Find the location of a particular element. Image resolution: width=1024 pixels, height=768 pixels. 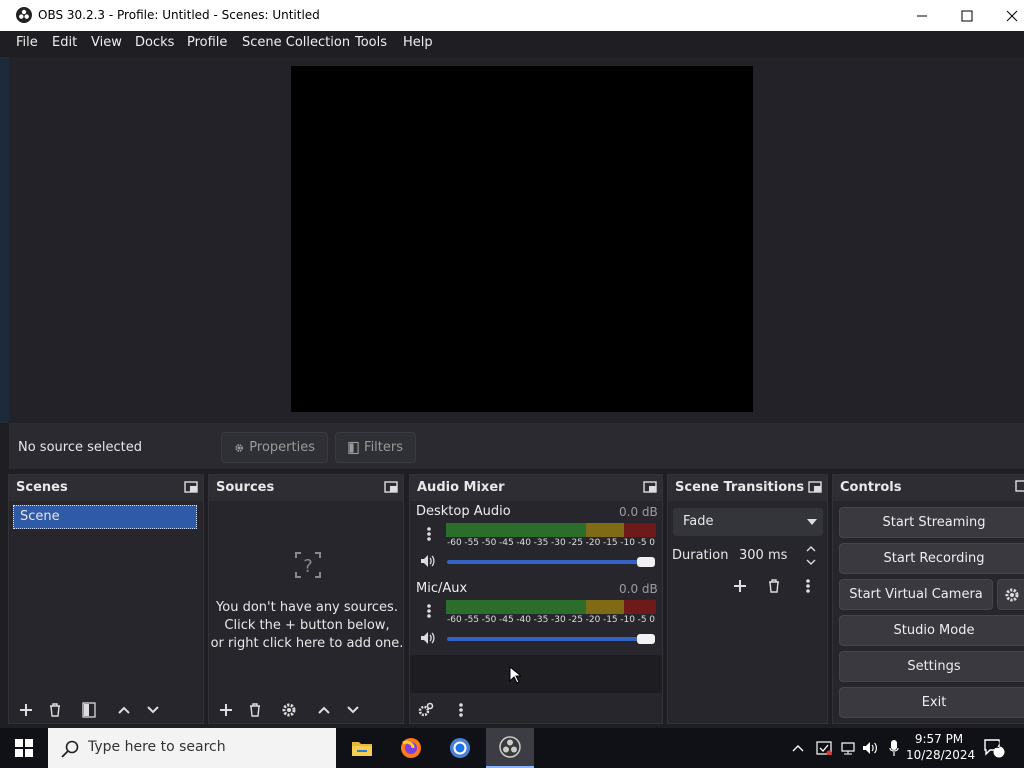

trash-icon is located at coordinates (55, 710).